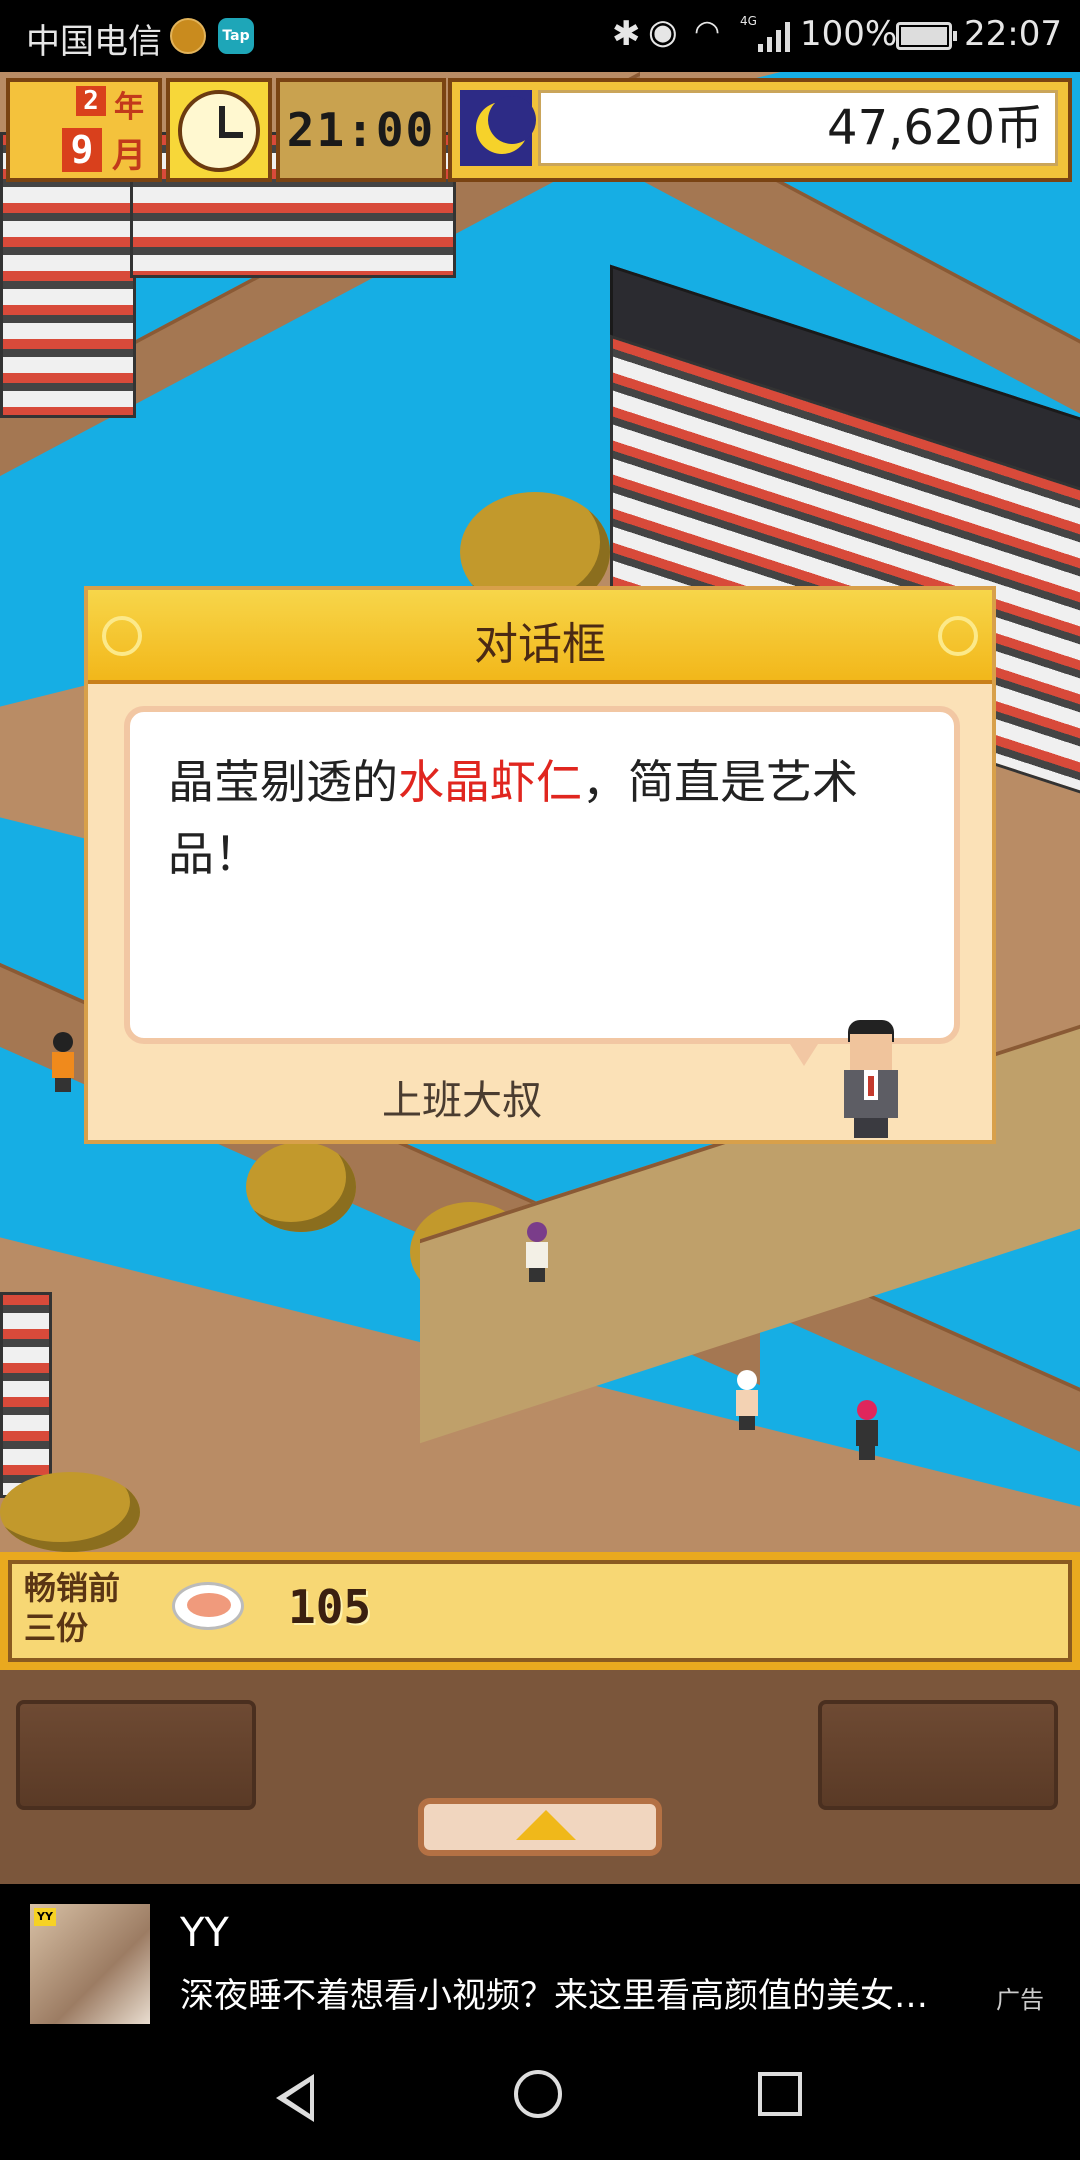 The width and height of the screenshot is (1080, 2160). What do you see at coordinates (236, 36) in the screenshot?
I see `taptap-app-icon: Tap` at bounding box center [236, 36].